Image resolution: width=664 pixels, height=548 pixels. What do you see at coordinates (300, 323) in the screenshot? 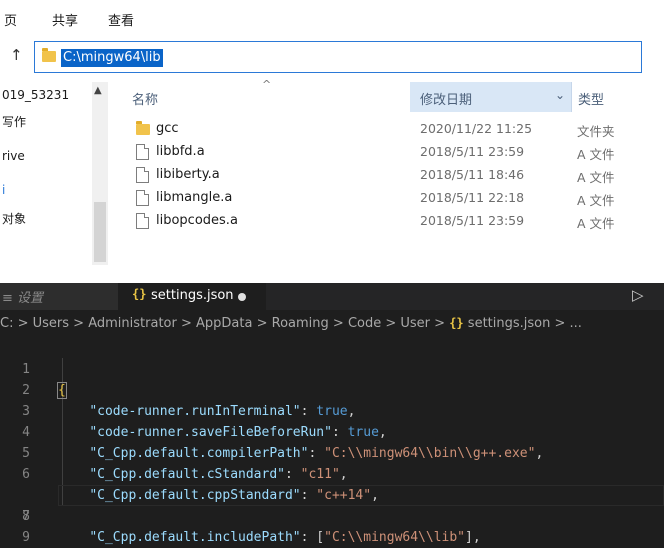
I see `breadcrumb-item: Roaming` at bounding box center [300, 323].